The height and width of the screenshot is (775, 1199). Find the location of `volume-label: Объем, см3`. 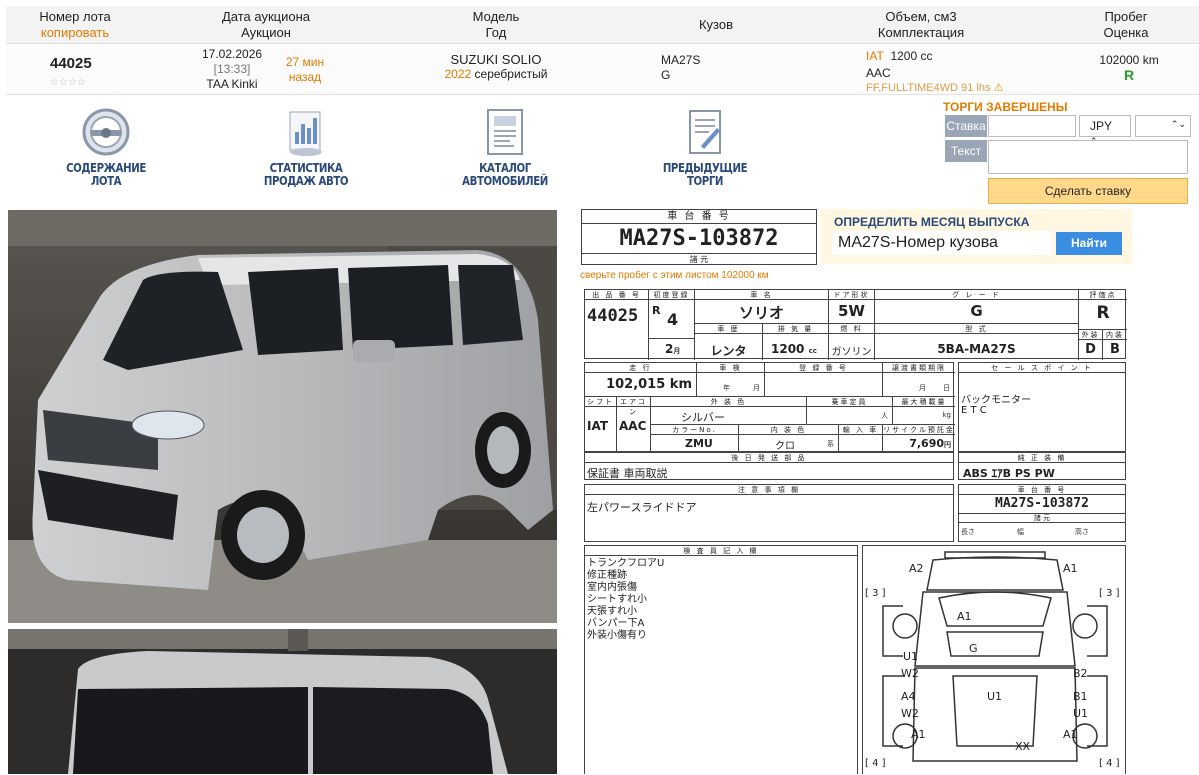

volume-label: Объем, см3 is located at coordinates (921, 16).